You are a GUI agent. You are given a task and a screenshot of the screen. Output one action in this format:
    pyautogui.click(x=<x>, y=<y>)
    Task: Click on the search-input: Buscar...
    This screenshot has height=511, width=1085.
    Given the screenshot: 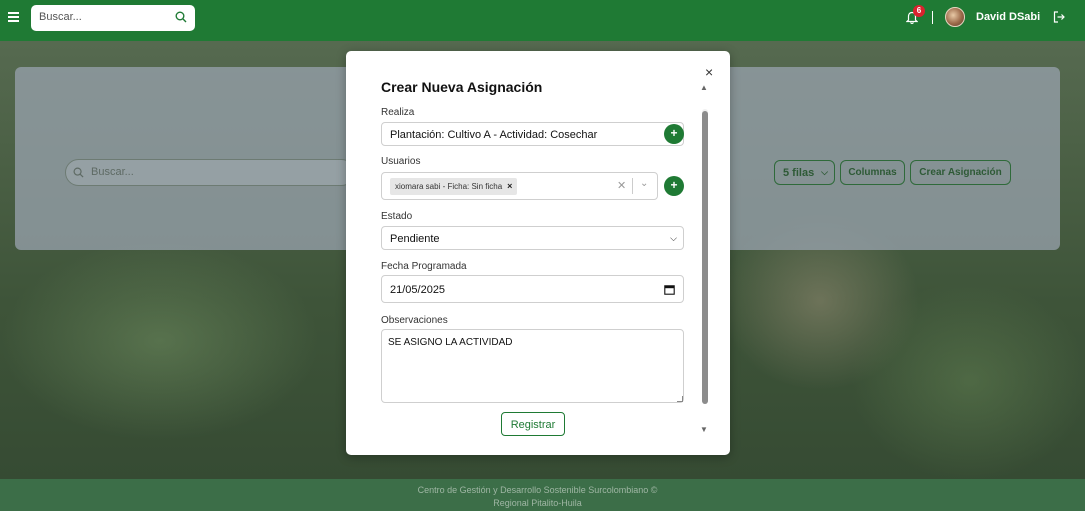 What is the action you would take?
    pyautogui.click(x=113, y=18)
    